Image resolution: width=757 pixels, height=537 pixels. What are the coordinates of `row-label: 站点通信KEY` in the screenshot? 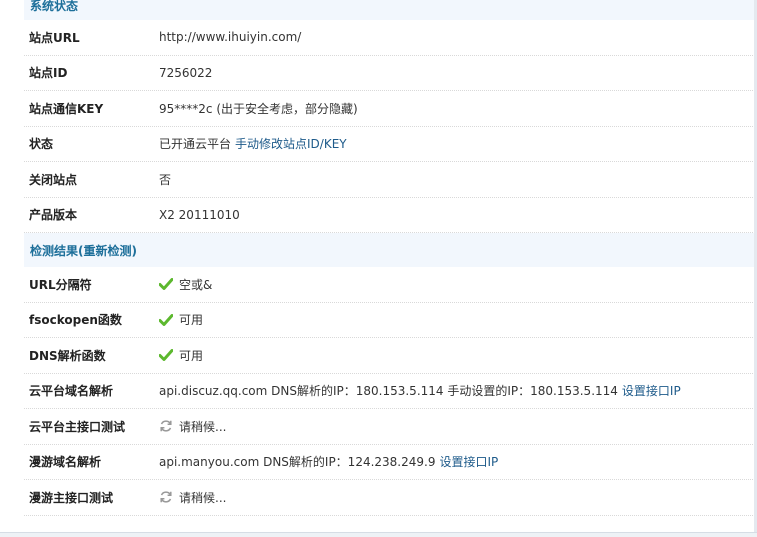 It's located at (66, 108).